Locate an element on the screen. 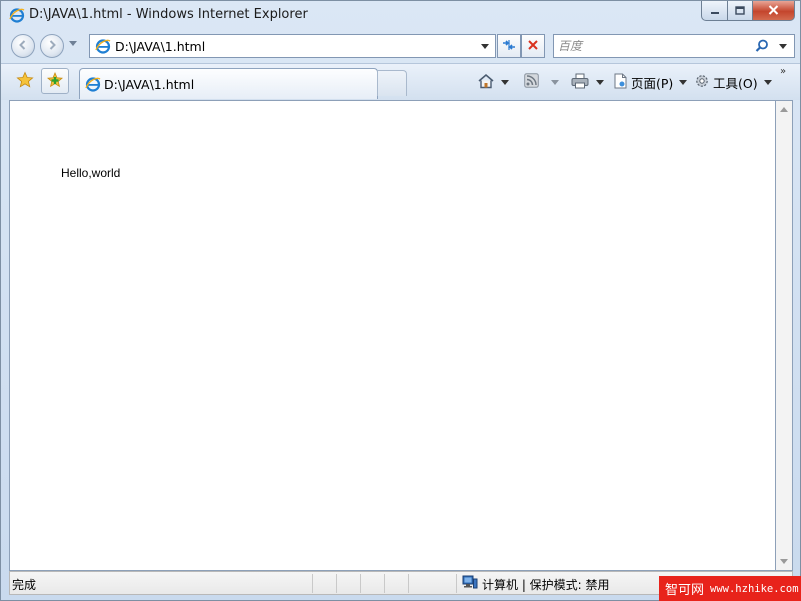 Image resolution: width=801 pixels, height=601 pixels. maximize-icon is located at coordinates (740, 11).